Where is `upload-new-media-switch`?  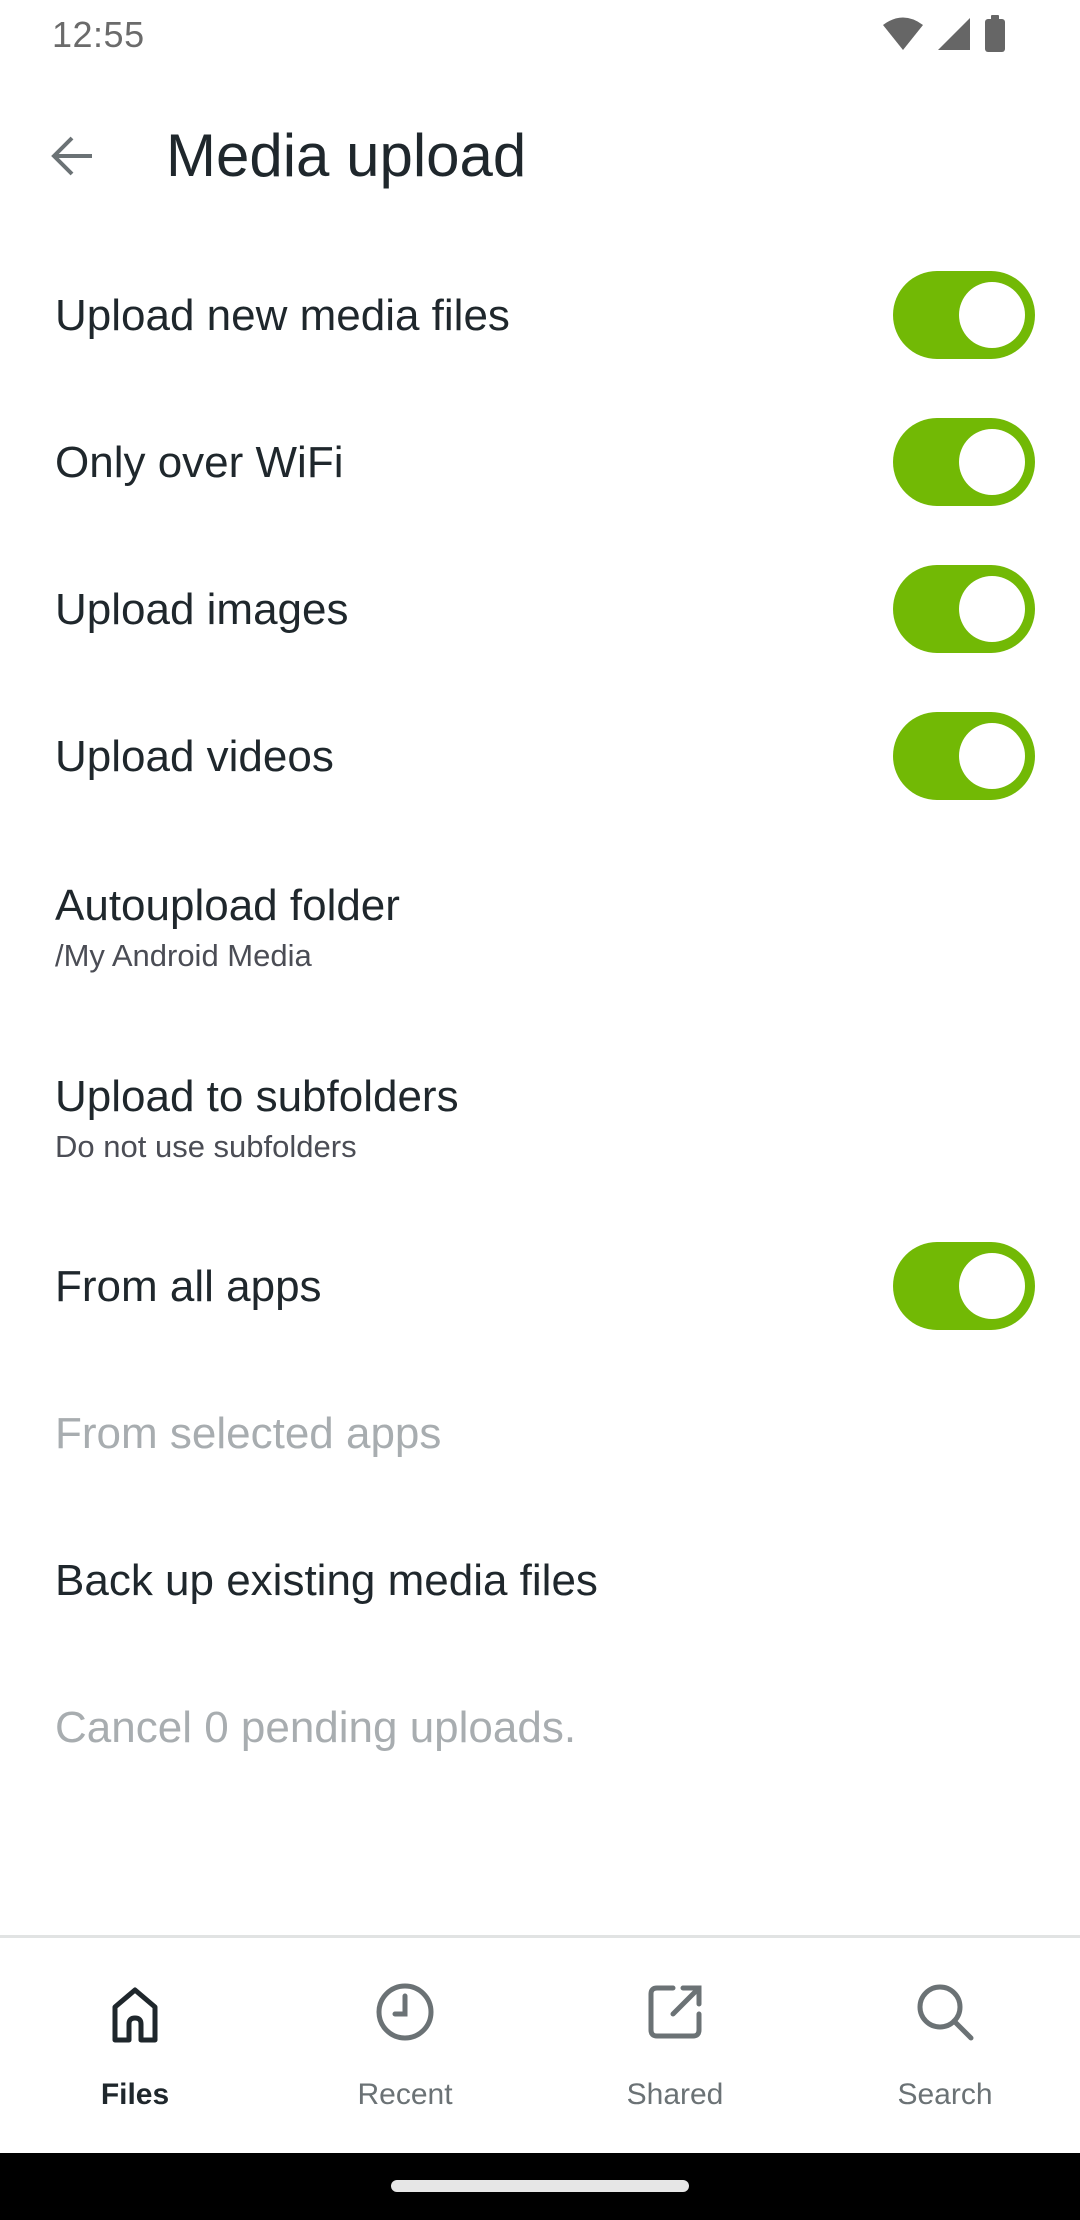
upload-new-media-switch is located at coordinates (964, 315).